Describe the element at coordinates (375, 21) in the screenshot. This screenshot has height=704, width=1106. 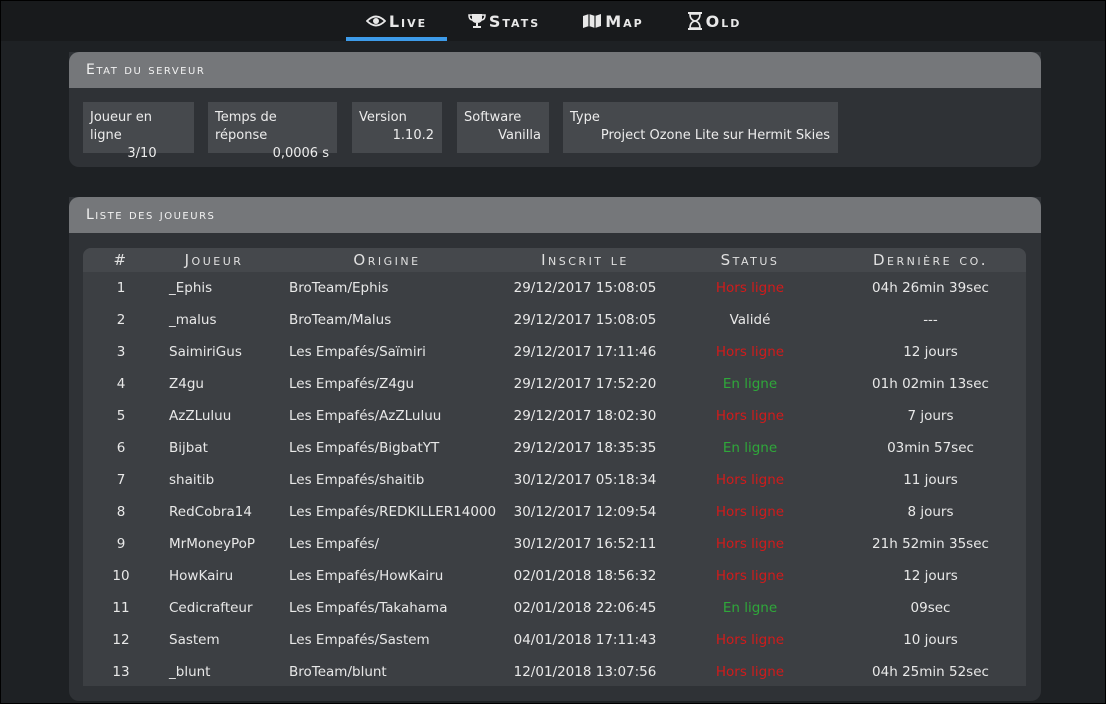
I see `eye-icon` at that location.